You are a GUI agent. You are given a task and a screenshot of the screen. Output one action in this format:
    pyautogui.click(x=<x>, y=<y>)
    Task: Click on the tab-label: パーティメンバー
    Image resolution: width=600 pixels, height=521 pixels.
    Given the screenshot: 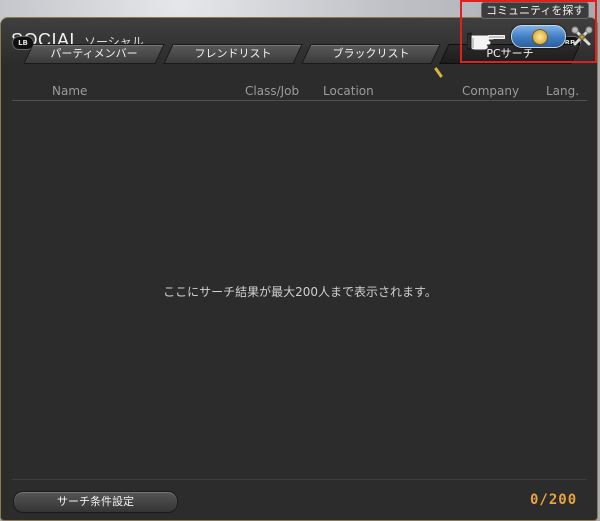 What is the action you would take?
    pyautogui.click(x=94, y=53)
    